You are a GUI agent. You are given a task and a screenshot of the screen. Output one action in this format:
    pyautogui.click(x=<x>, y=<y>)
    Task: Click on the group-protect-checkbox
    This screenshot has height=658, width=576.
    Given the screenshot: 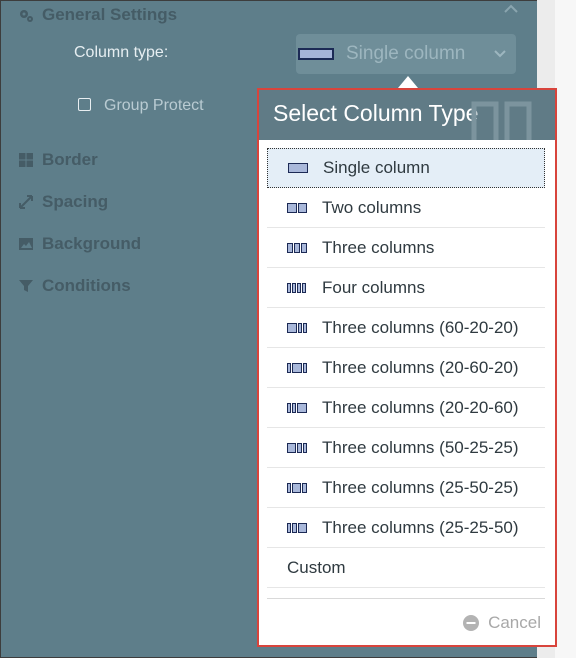 What is the action you would take?
    pyautogui.click(x=84, y=104)
    